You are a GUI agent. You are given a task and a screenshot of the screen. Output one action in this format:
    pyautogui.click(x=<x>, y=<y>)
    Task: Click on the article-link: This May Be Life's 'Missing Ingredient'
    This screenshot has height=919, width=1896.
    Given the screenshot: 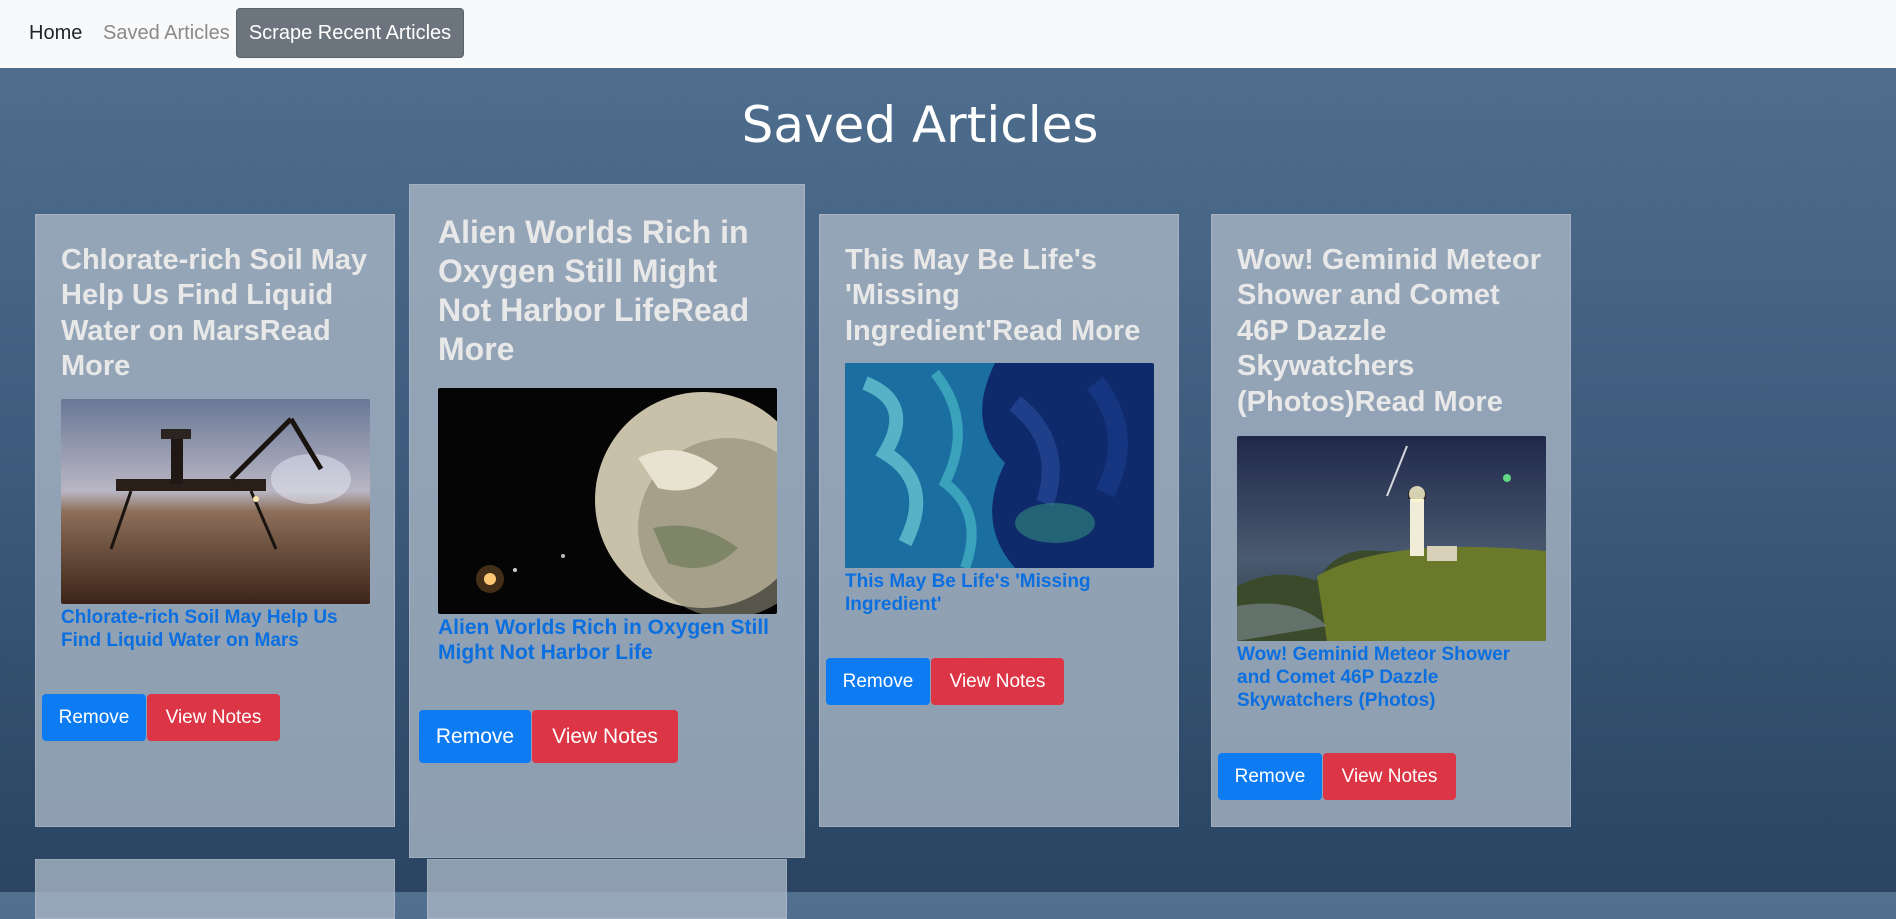 What is the action you would take?
    pyautogui.click(x=995, y=594)
    